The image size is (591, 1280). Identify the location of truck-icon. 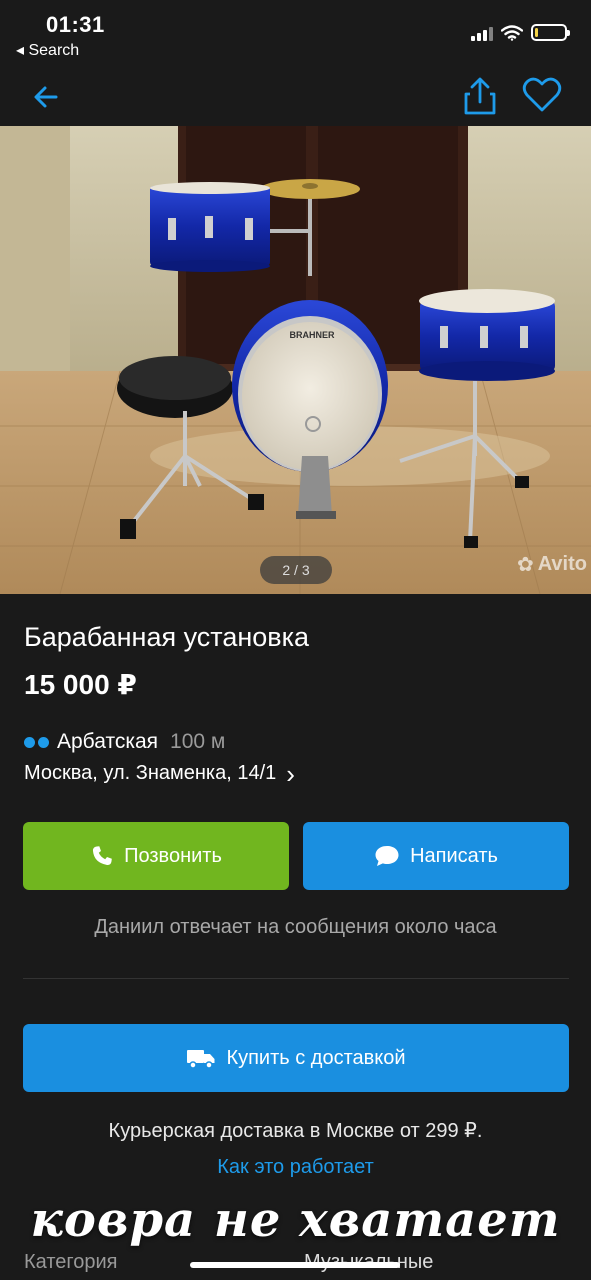
(201, 1059).